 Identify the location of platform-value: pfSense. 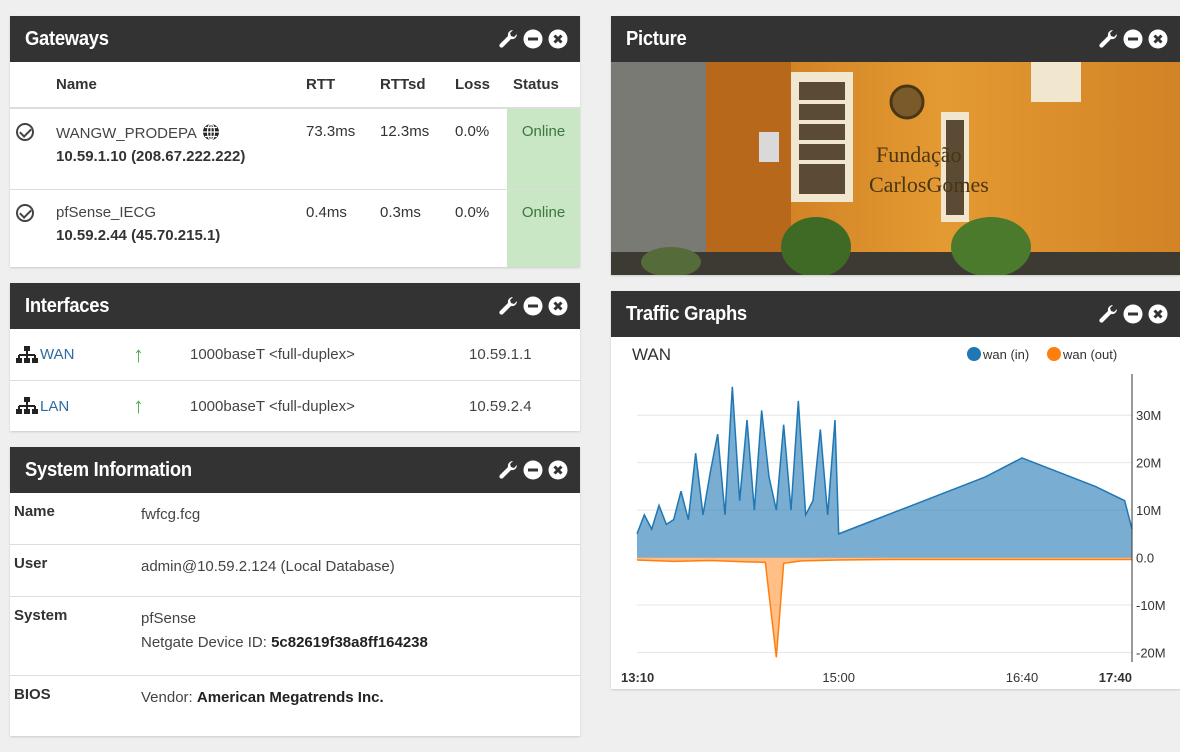
(169, 618).